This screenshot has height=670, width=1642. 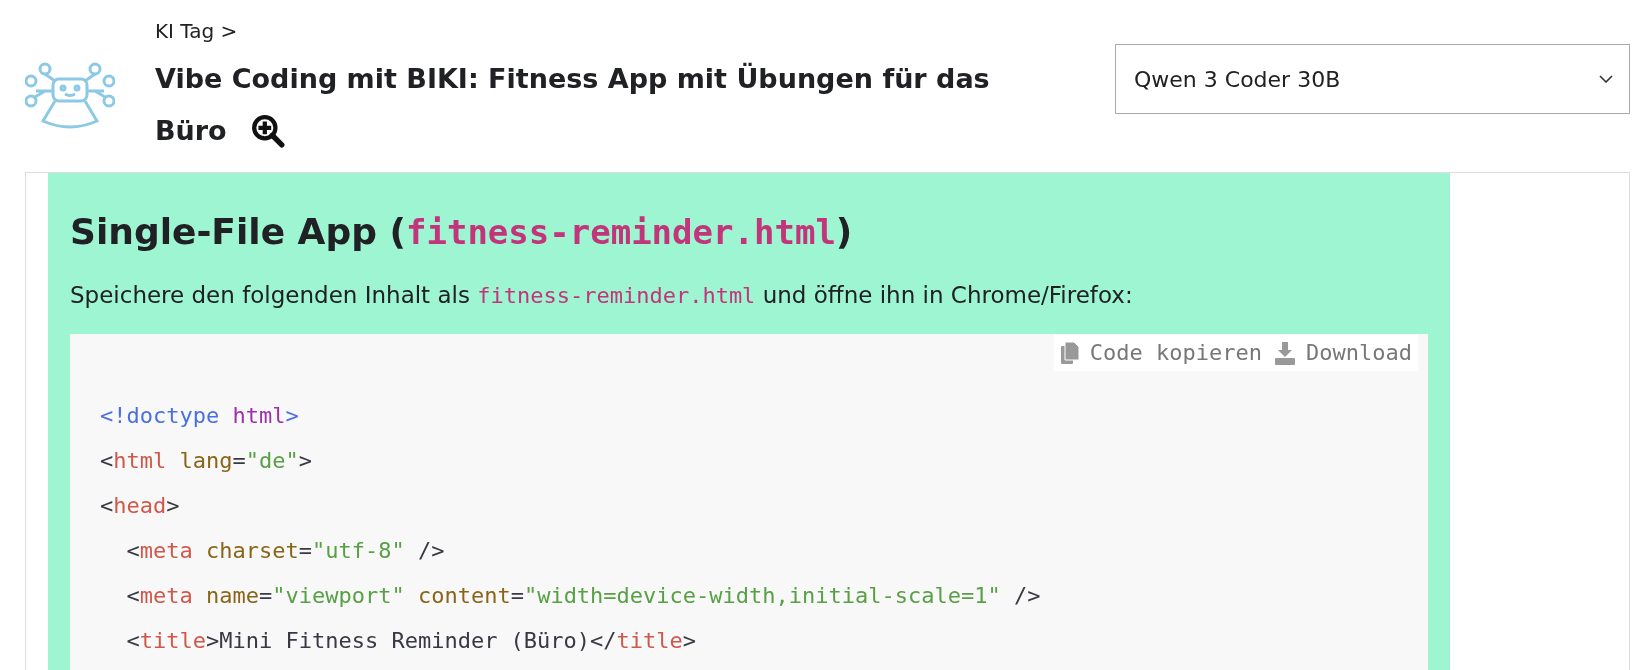 What do you see at coordinates (1343, 352) in the screenshot?
I see `download-button: Download` at bounding box center [1343, 352].